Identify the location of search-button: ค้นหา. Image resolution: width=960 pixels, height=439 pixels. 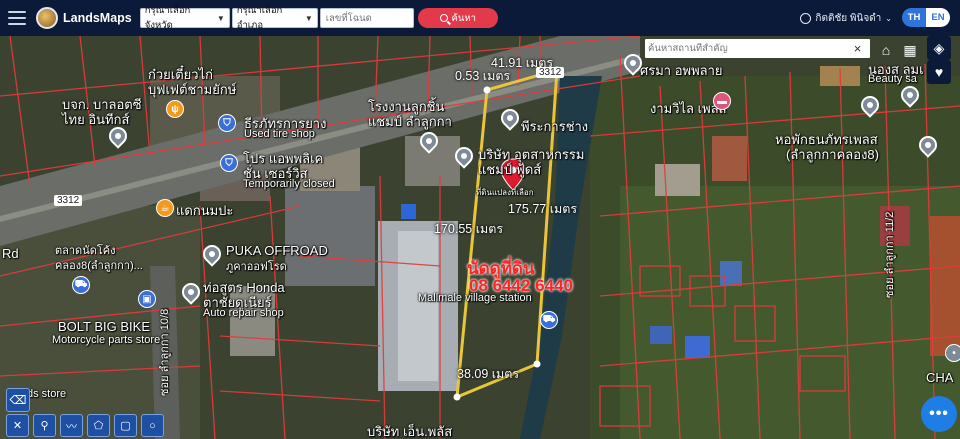
(457, 18).